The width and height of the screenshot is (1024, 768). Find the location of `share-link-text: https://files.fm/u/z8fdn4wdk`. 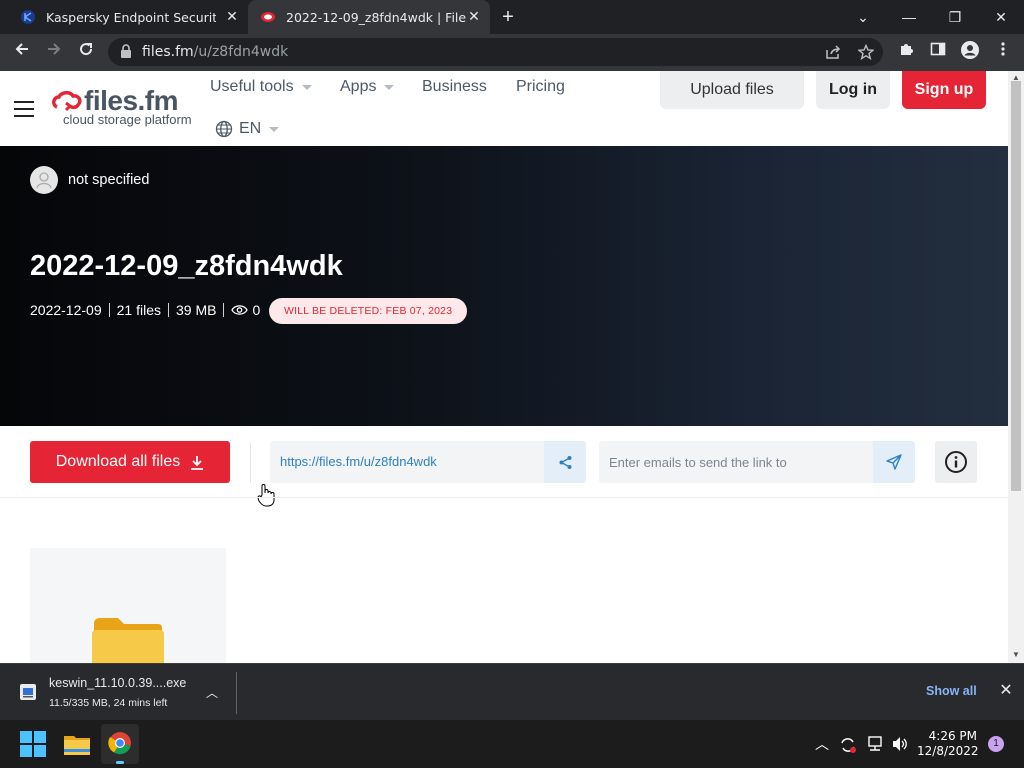

share-link-text: https://files.fm/u/z8fdn4wdk is located at coordinates (358, 461).